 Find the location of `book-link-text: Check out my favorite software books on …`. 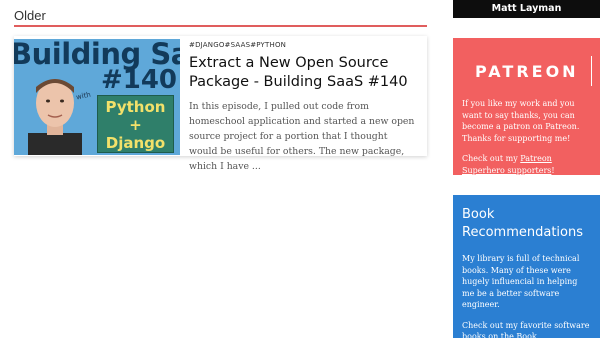

book-link-text: Check out my favorite software books on … is located at coordinates (526, 337).